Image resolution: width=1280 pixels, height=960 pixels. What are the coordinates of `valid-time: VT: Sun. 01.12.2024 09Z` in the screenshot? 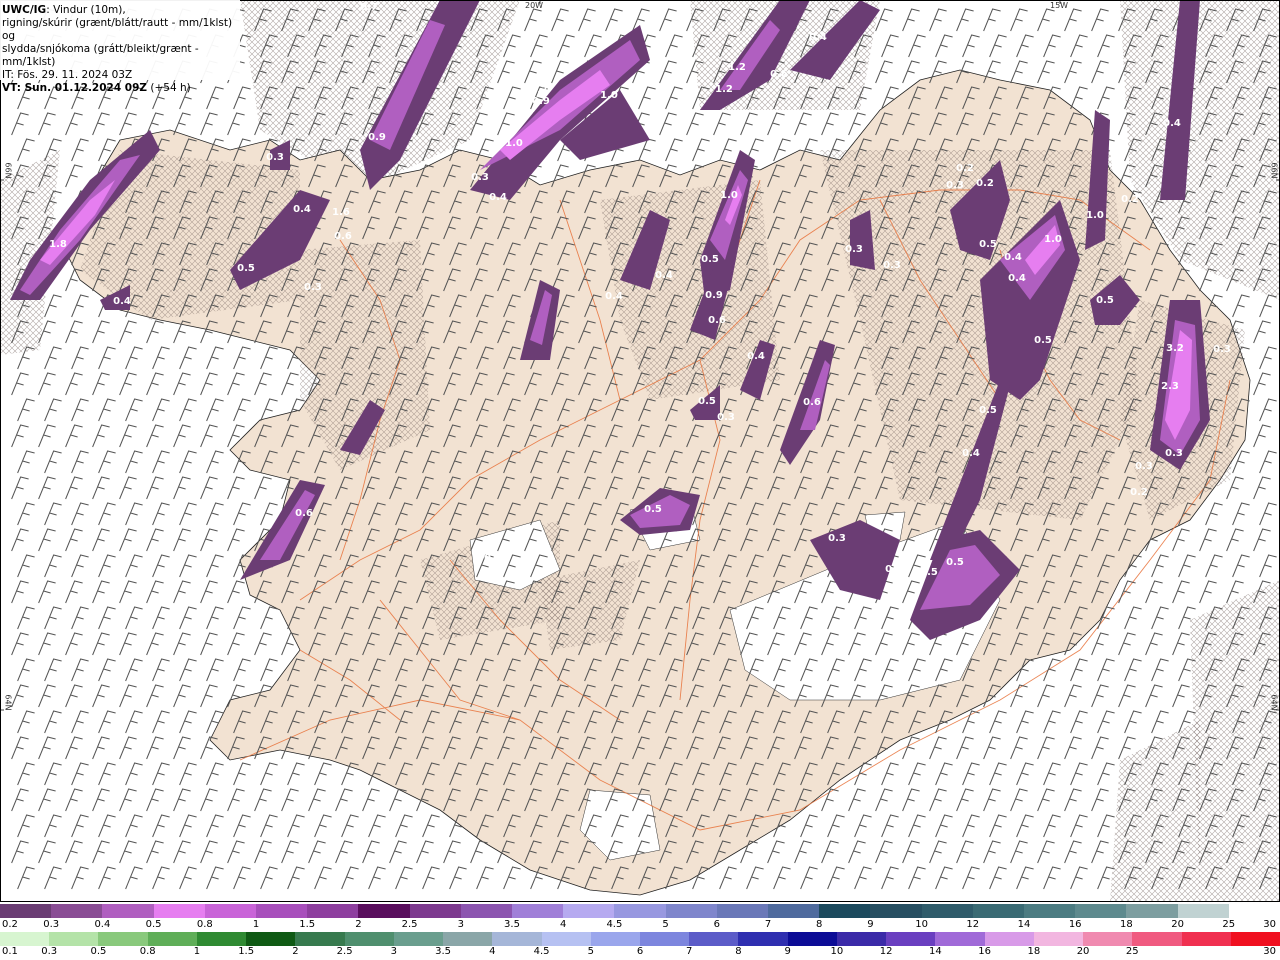 It's located at (75, 88).